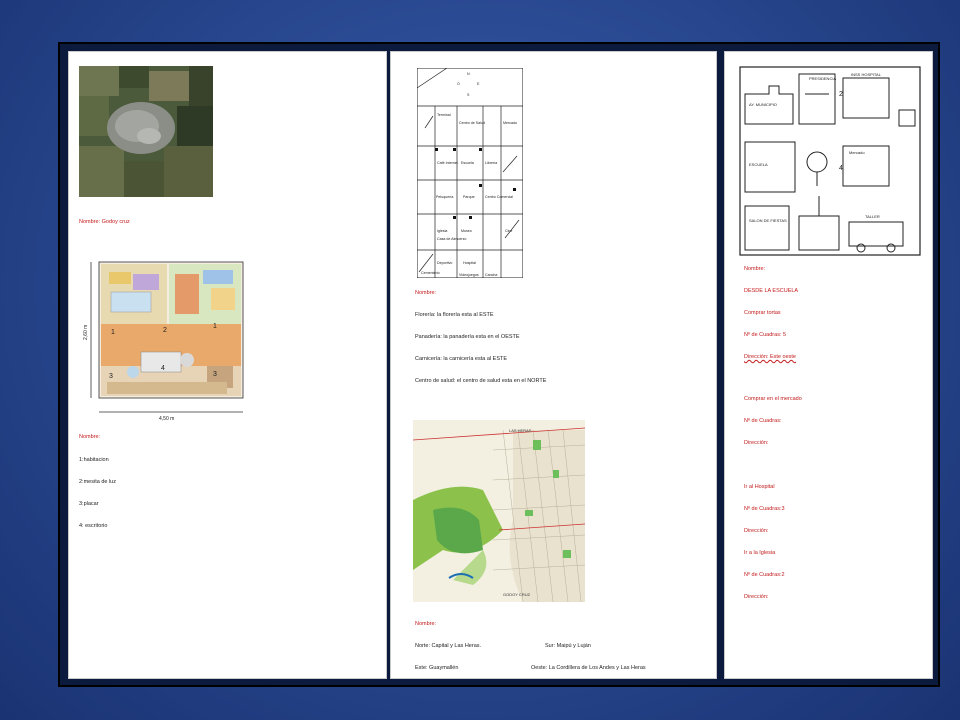 This screenshot has height=720, width=960. What do you see at coordinates (426, 624) in the screenshot?
I see `bottom-title: Nombre:` at bounding box center [426, 624].